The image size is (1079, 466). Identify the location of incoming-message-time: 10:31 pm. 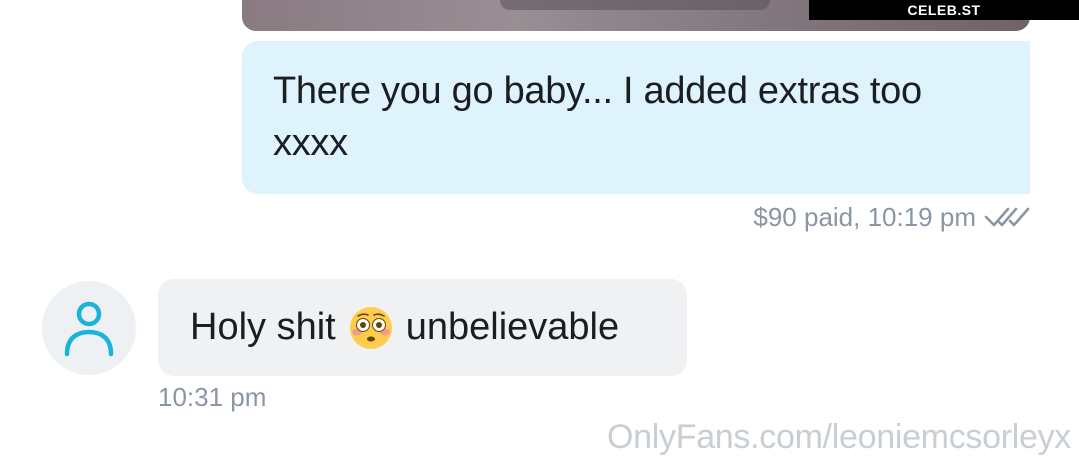
(212, 397).